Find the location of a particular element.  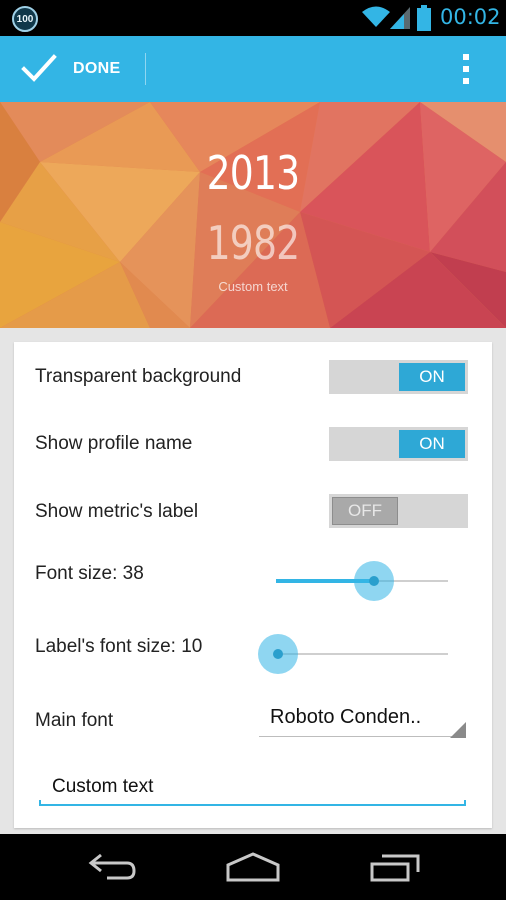

custom-text-input: Custom text is located at coordinates (252, 789).